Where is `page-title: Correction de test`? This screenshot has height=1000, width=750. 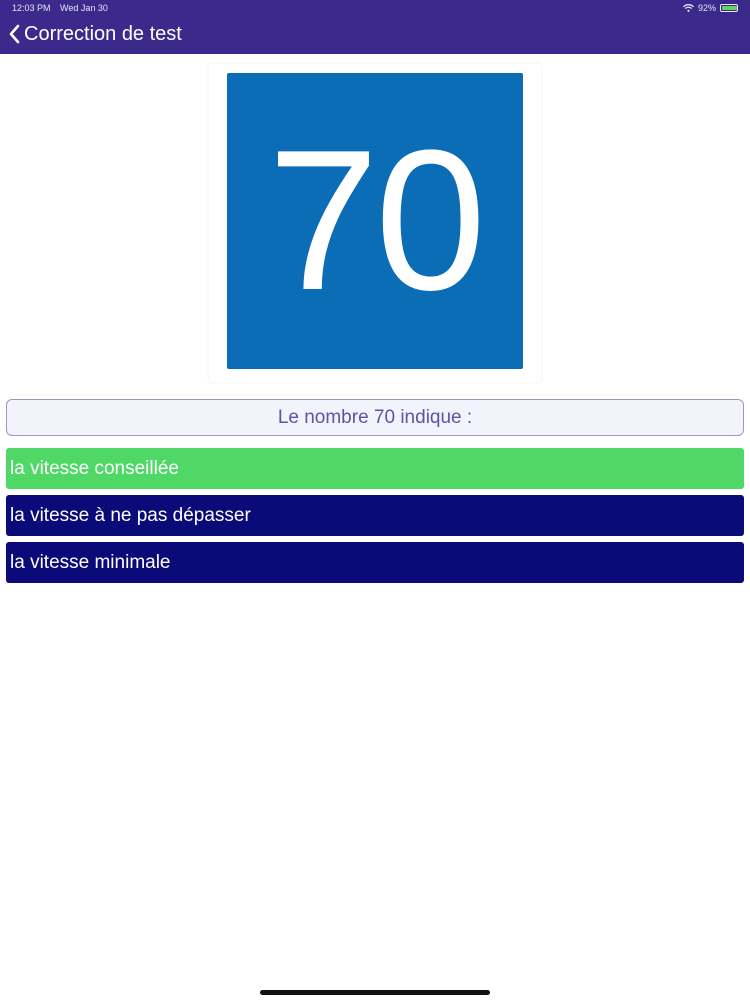 page-title: Correction de test is located at coordinates (103, 33).